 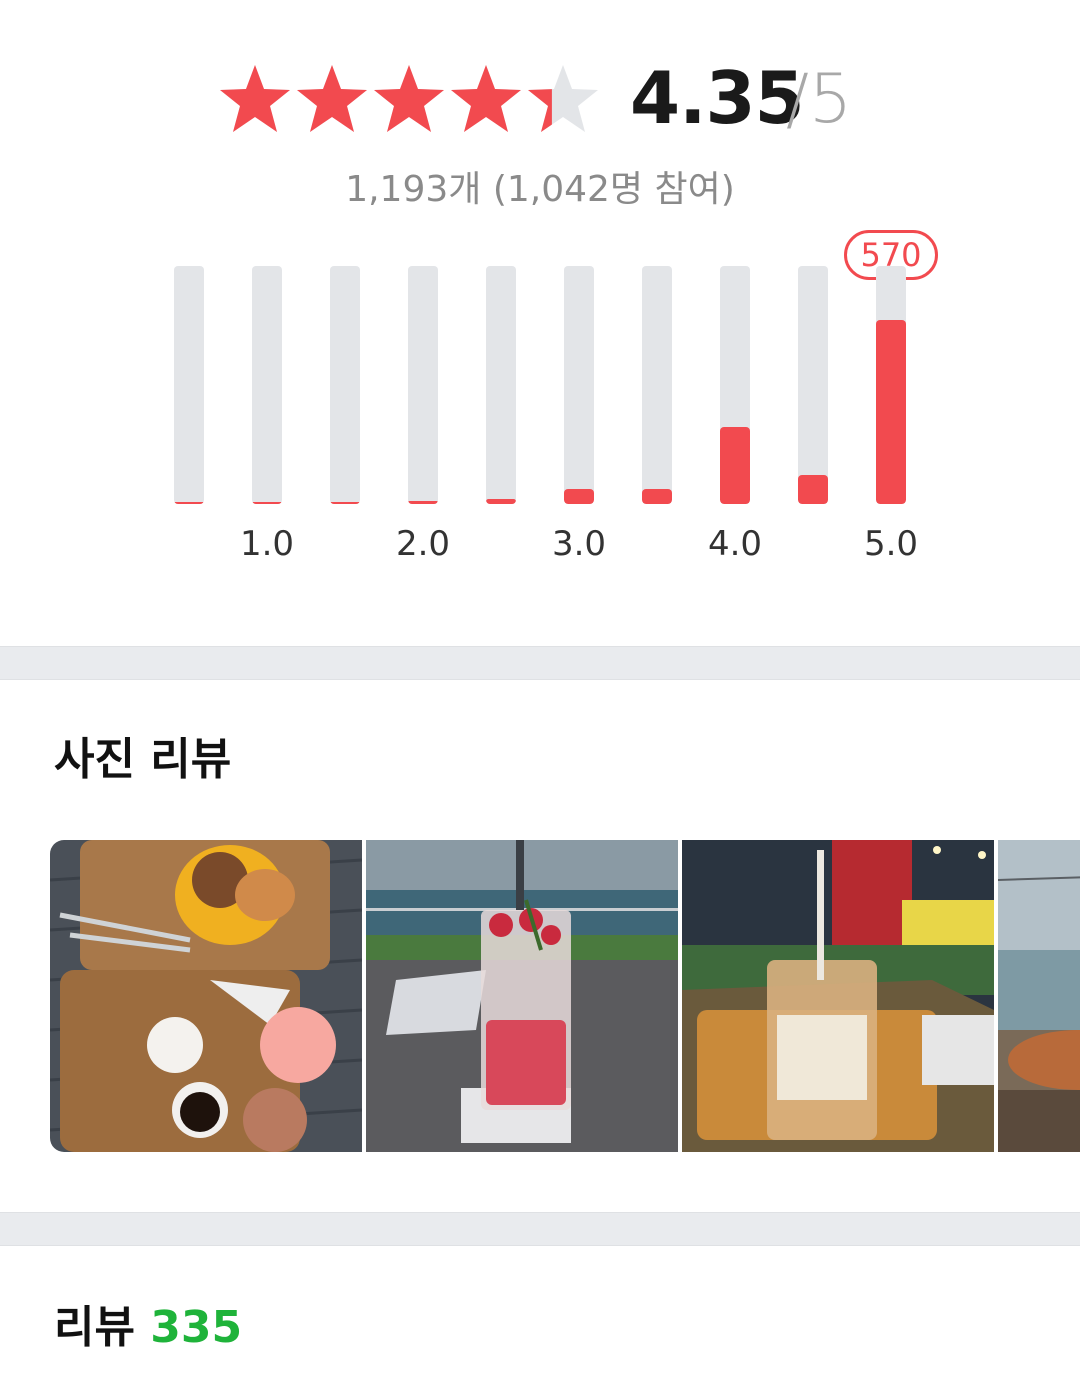 What do you see at coordinates (891, 544) in the screenshot?
I see `histogram-tick-label: 5.0` at bounding box center [891, 544].